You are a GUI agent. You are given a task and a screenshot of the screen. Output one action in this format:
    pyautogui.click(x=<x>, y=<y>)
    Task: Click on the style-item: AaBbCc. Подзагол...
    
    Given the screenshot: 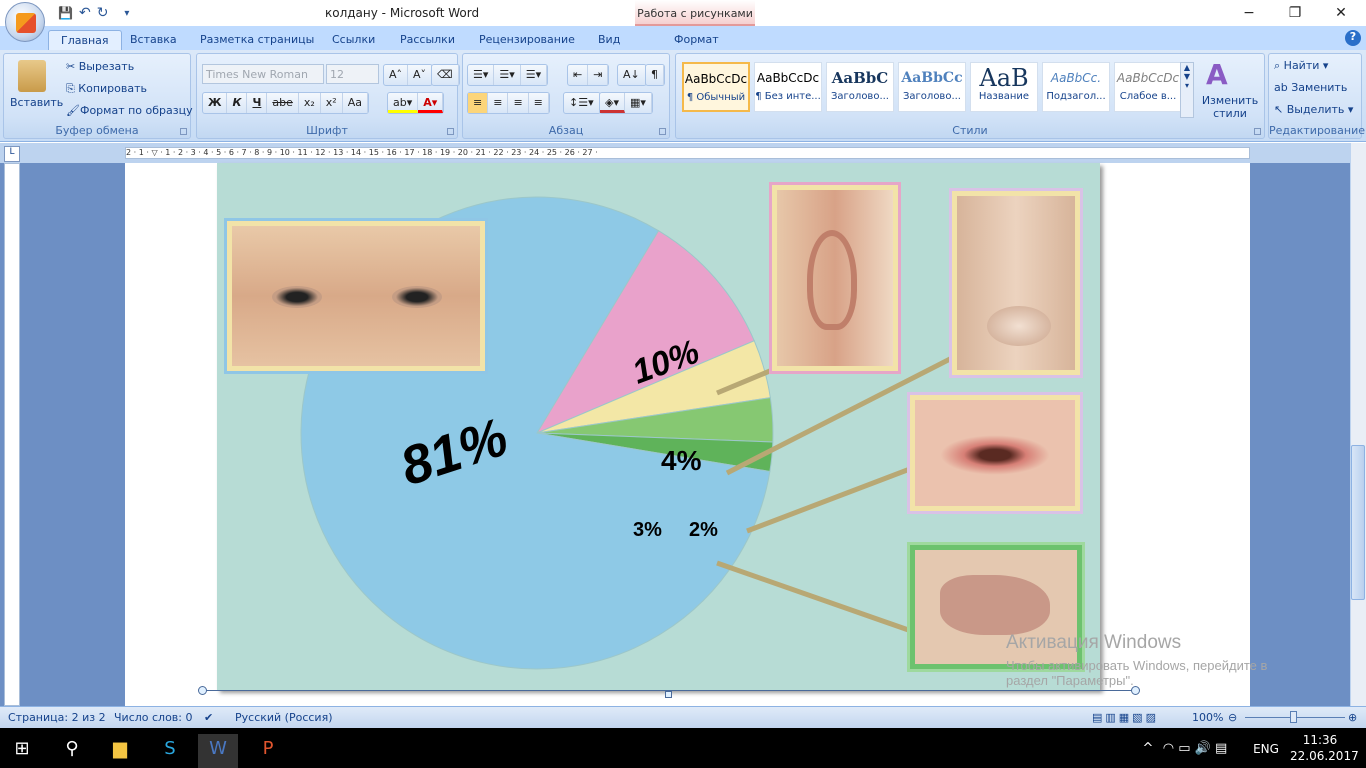 What is the action you would take?
    pyautogui.click(x=1076, y=87)
    